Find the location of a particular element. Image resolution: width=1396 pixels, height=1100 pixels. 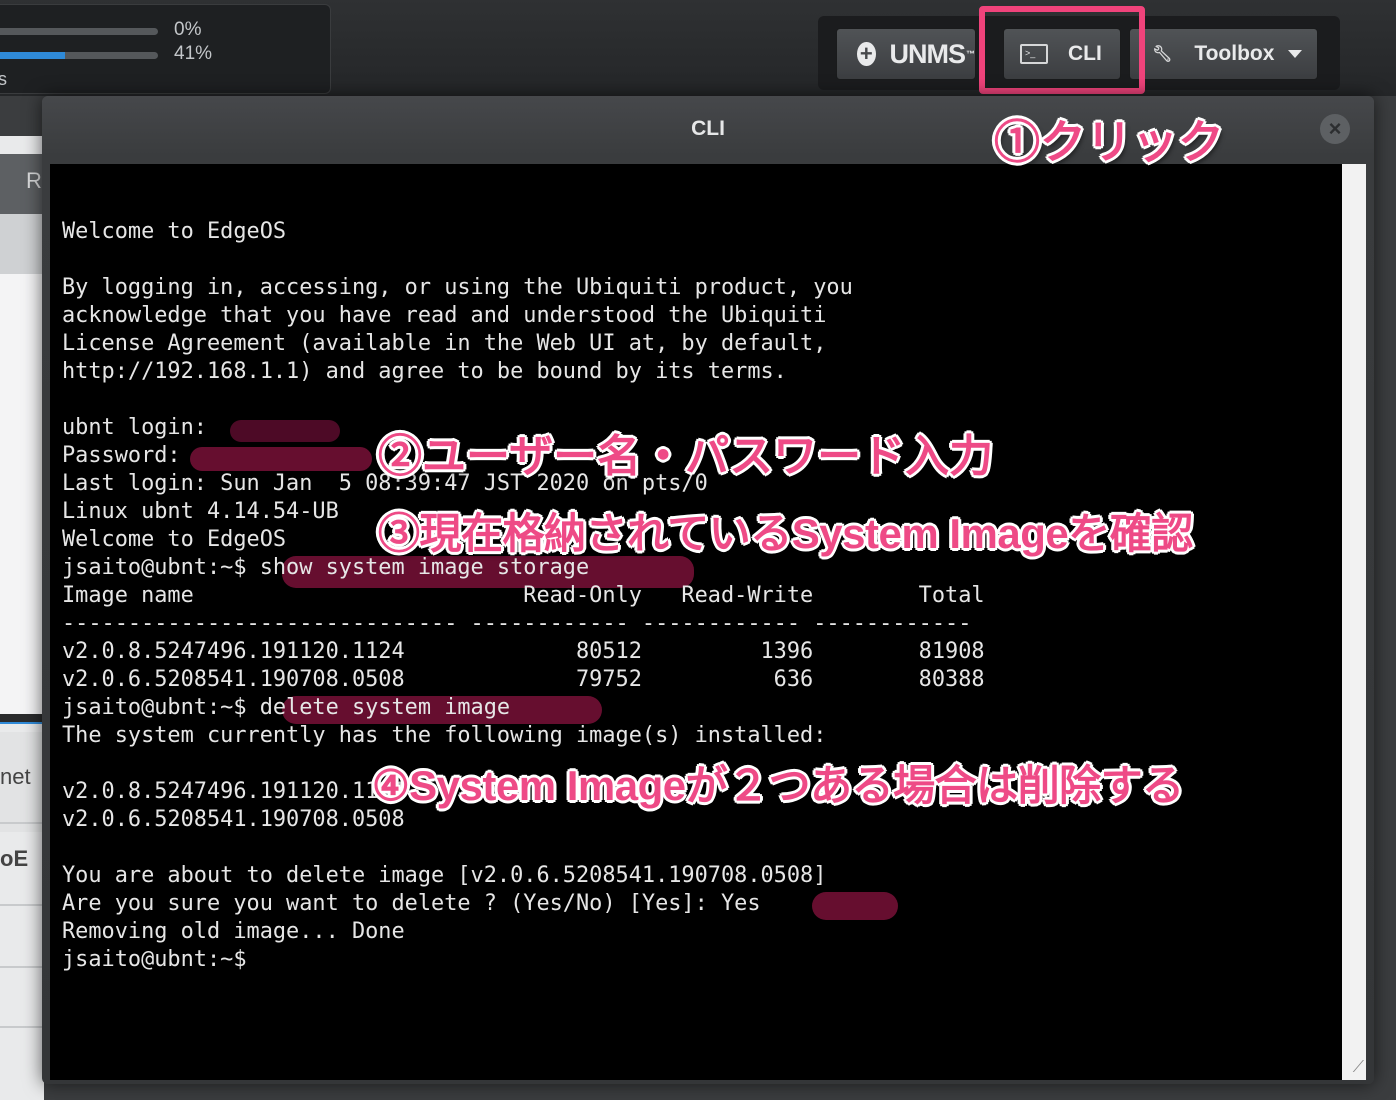

terminal-line: ubnt login: is located at coordinates (134, 427).